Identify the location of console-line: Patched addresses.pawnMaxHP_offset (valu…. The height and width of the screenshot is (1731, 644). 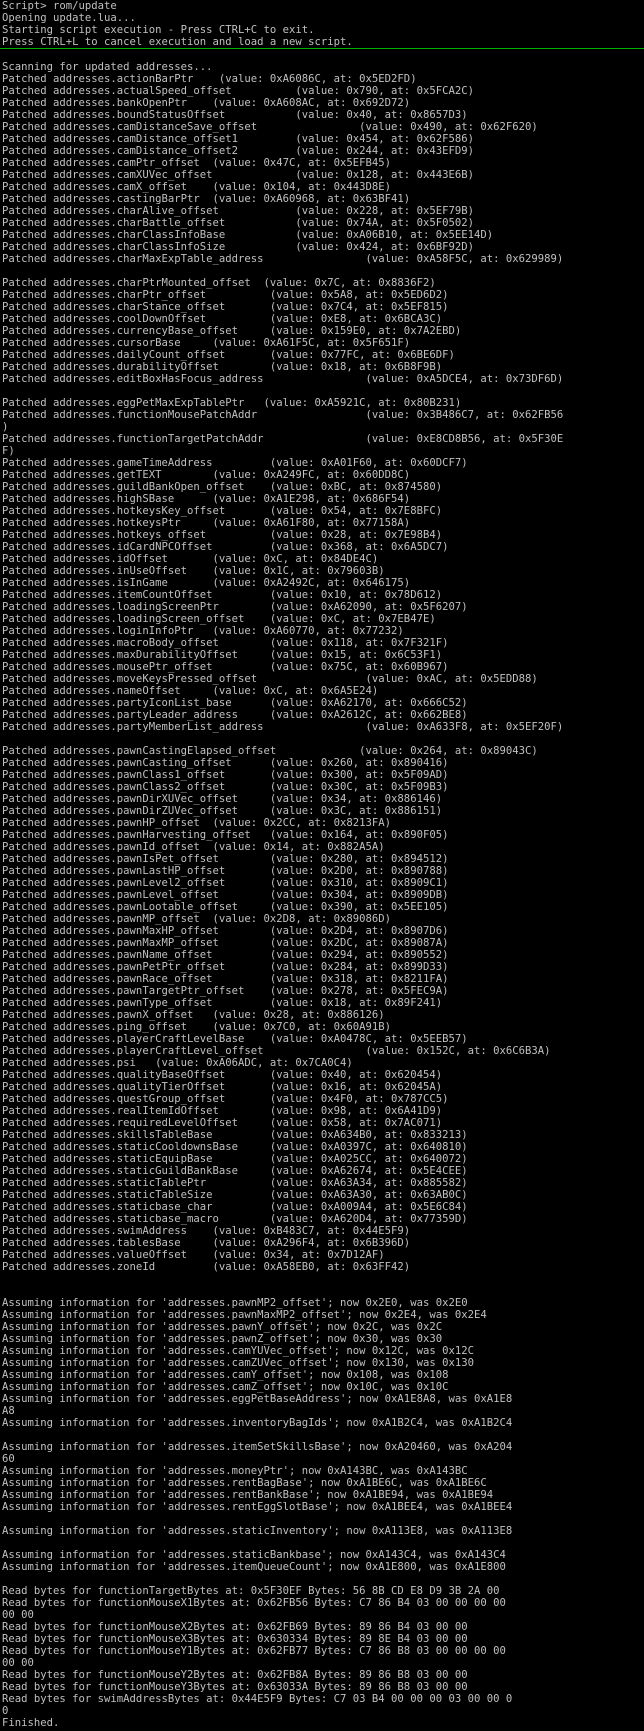
(225, 931).